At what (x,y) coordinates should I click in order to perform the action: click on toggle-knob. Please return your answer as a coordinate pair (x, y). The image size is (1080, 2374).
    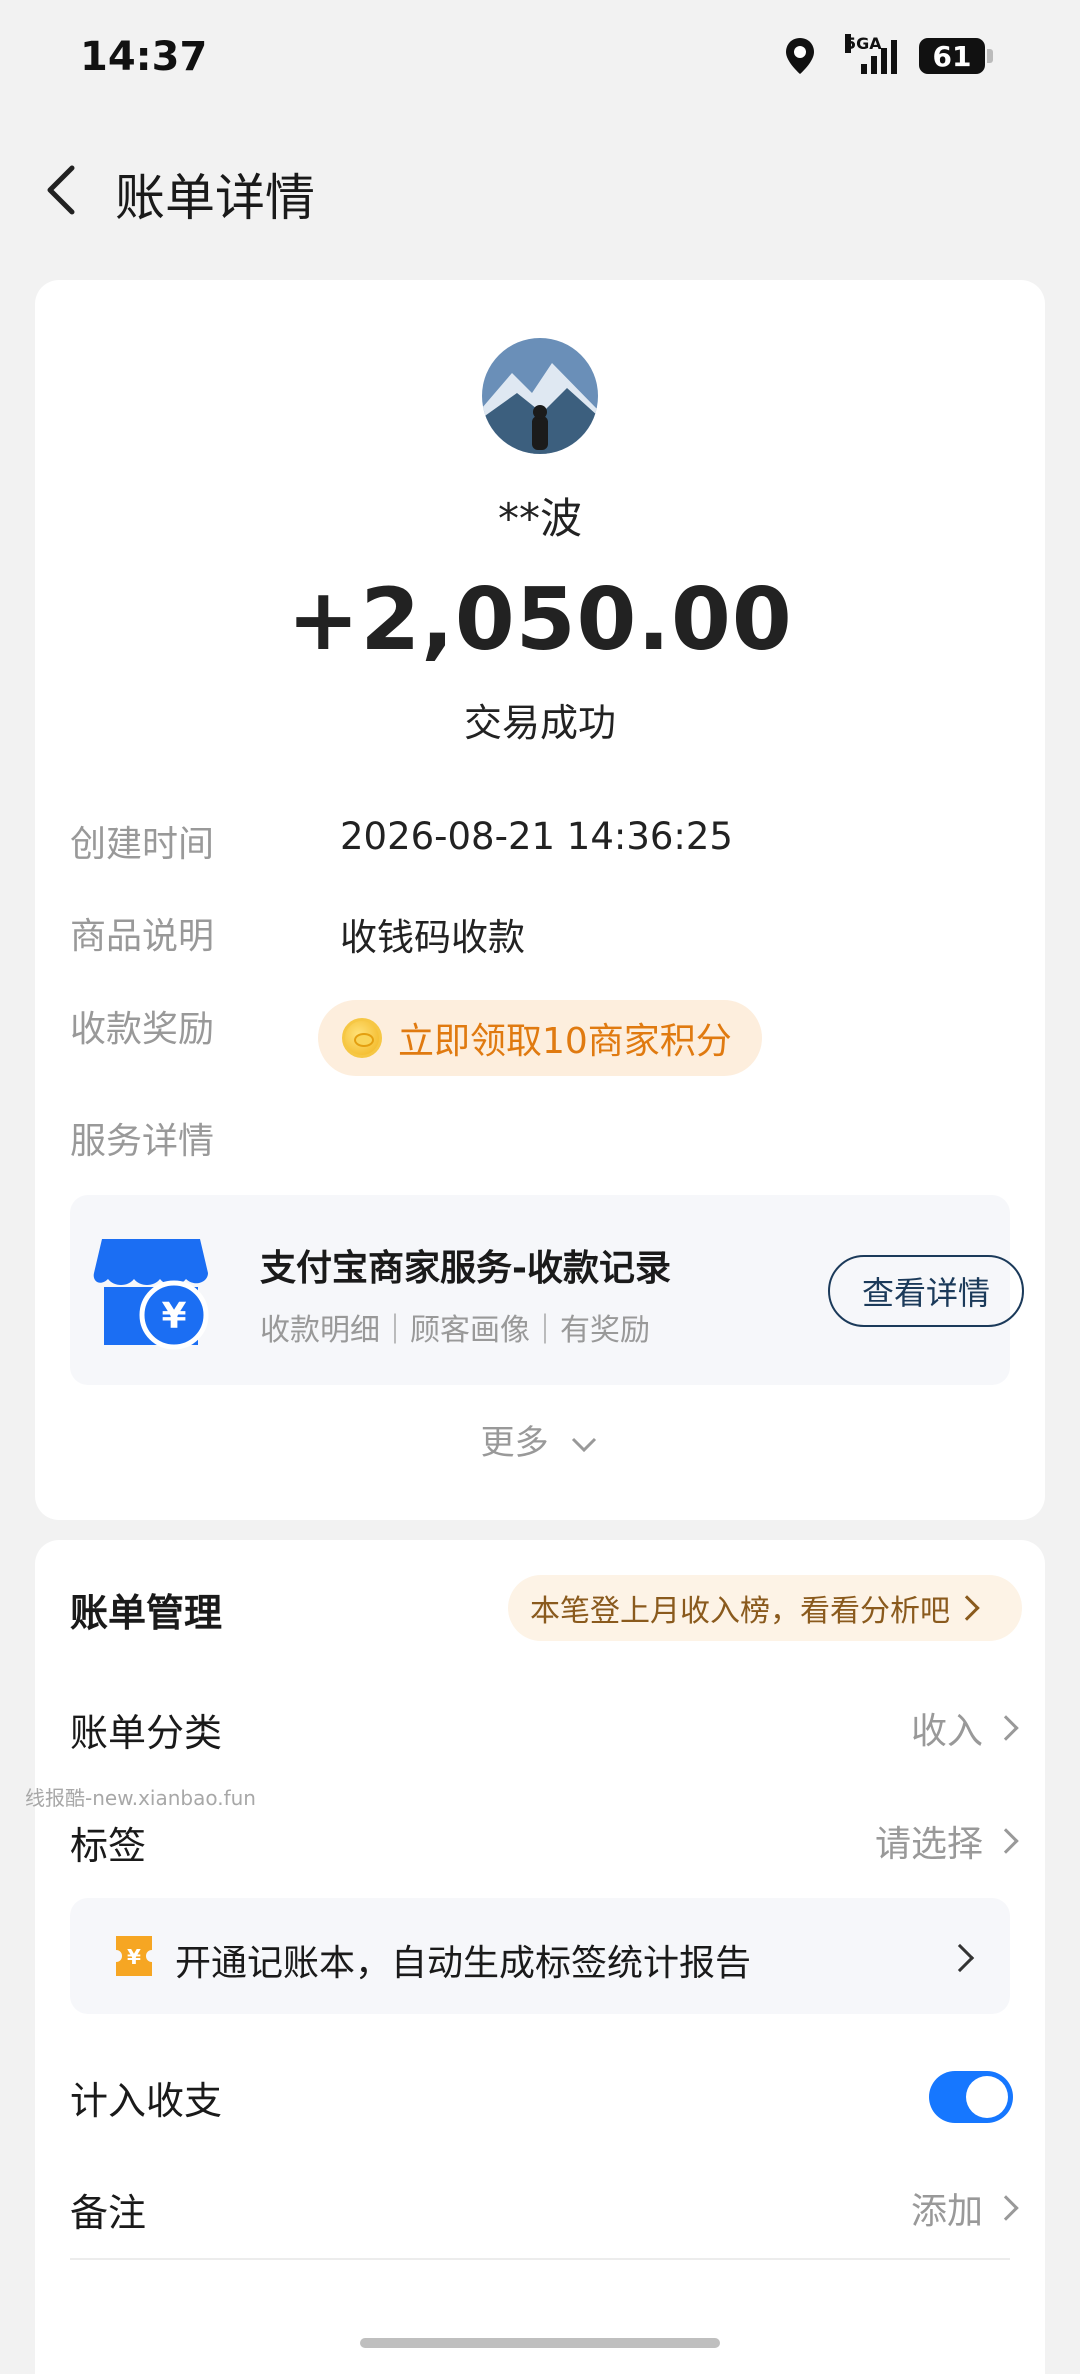
    Looking at the image, I should click on (987, 2097).